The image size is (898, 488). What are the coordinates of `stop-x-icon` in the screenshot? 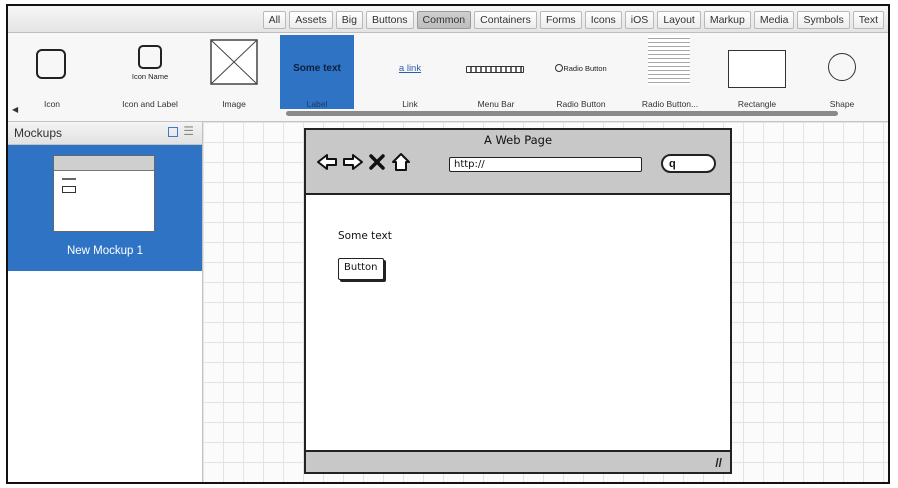 It's located at (377, 162).